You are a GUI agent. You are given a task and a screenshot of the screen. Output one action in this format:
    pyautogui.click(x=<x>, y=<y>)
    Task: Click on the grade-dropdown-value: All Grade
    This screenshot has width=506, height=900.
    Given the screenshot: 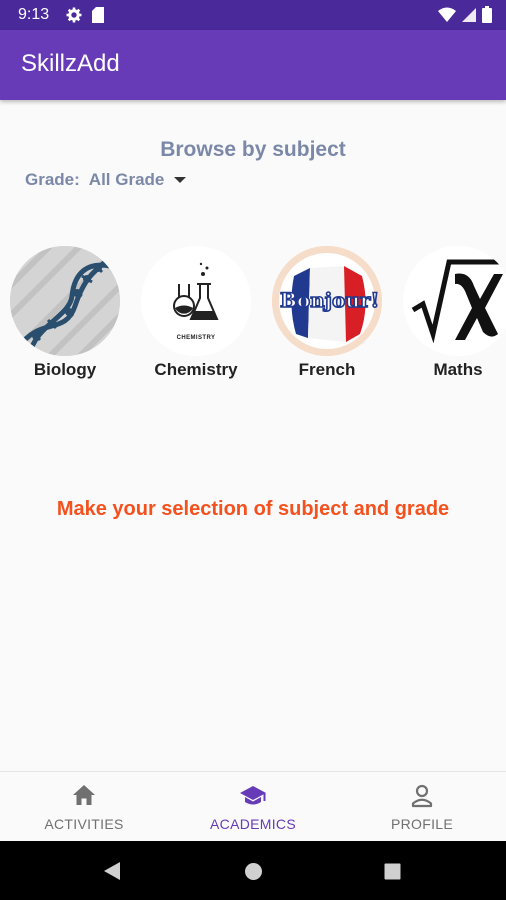 What is the action you would take?
    pyautogui.click(x=127, y=180)
    